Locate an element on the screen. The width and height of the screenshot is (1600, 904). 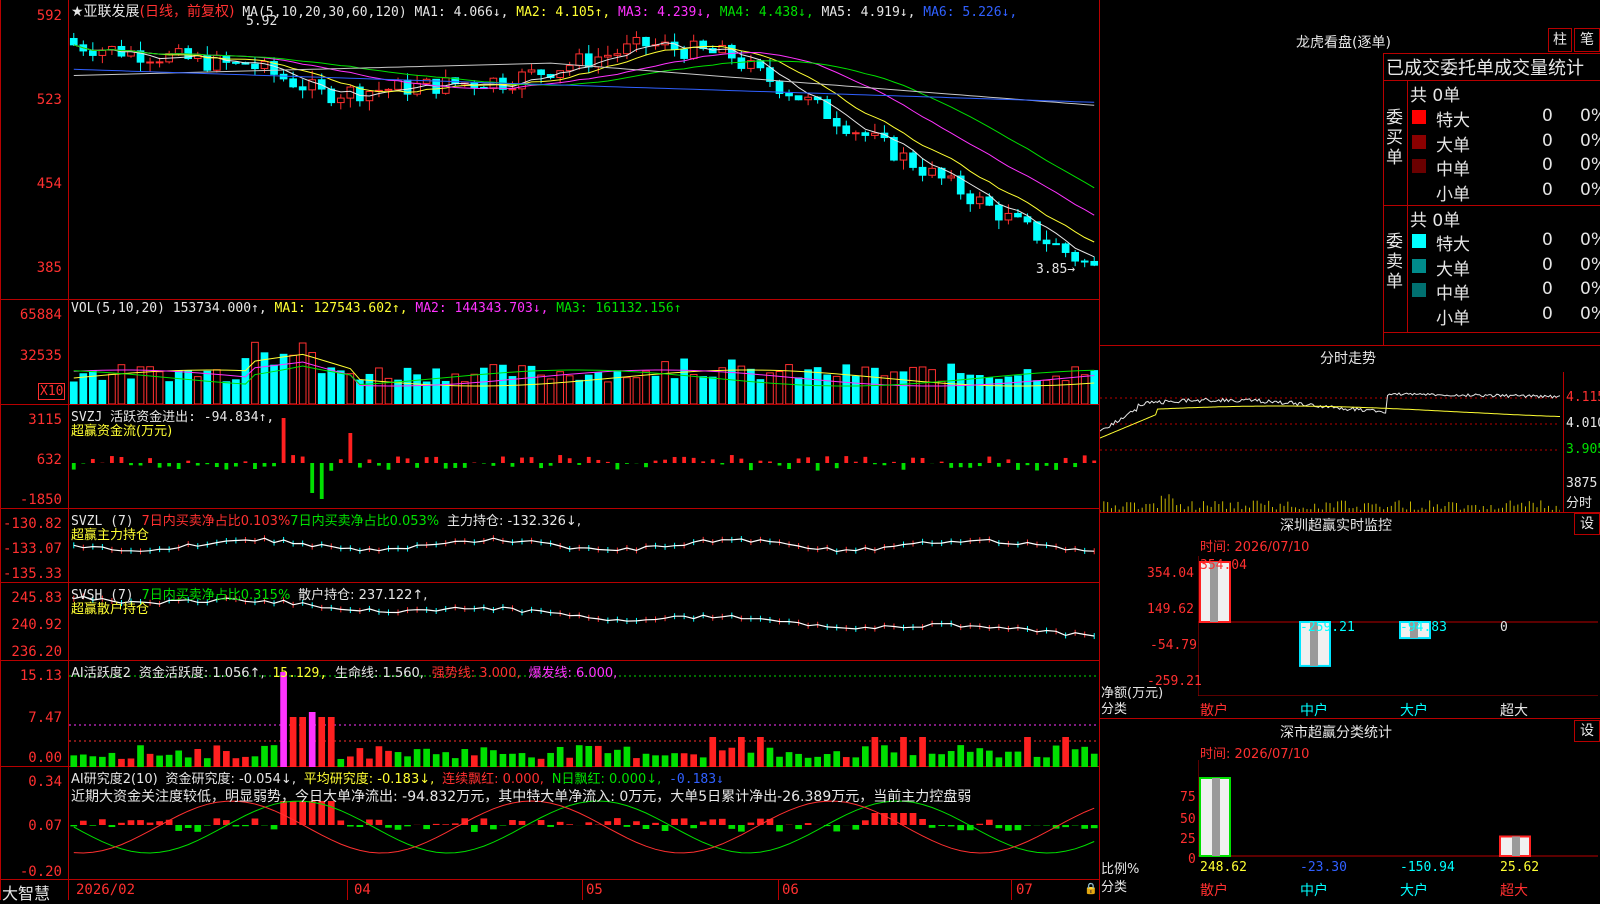
period-label: (日线，前复权) is located at coordinates (187, 12).